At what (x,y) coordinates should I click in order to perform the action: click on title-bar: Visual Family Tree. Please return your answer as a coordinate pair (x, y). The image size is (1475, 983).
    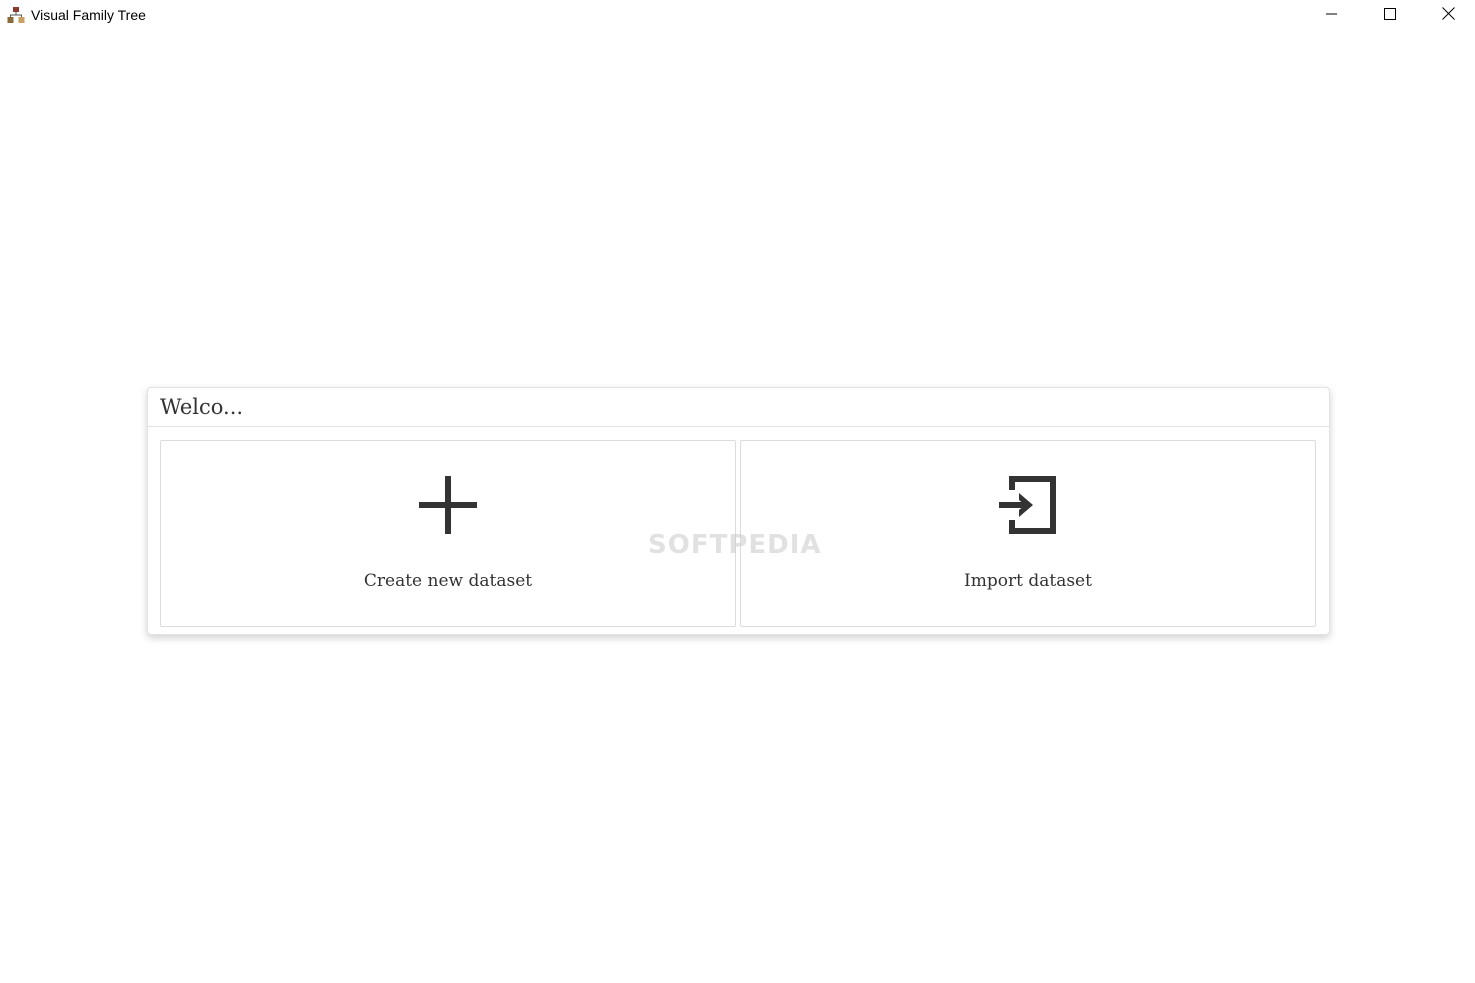
    Looking at the image, I should click on (737, 15).